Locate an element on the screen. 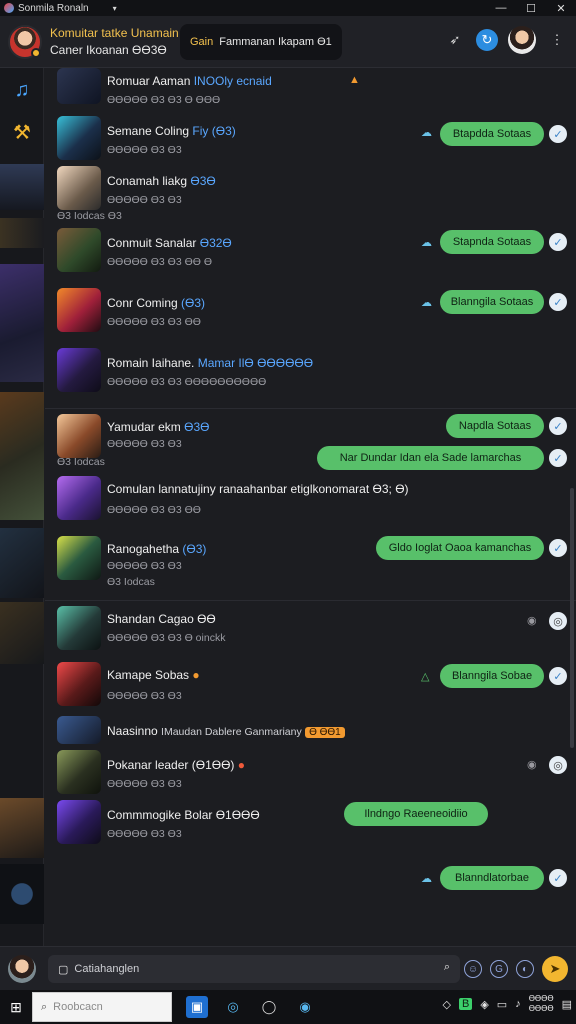  status-pill: Blanngila Sotaas is located at coordinates (492, 302).